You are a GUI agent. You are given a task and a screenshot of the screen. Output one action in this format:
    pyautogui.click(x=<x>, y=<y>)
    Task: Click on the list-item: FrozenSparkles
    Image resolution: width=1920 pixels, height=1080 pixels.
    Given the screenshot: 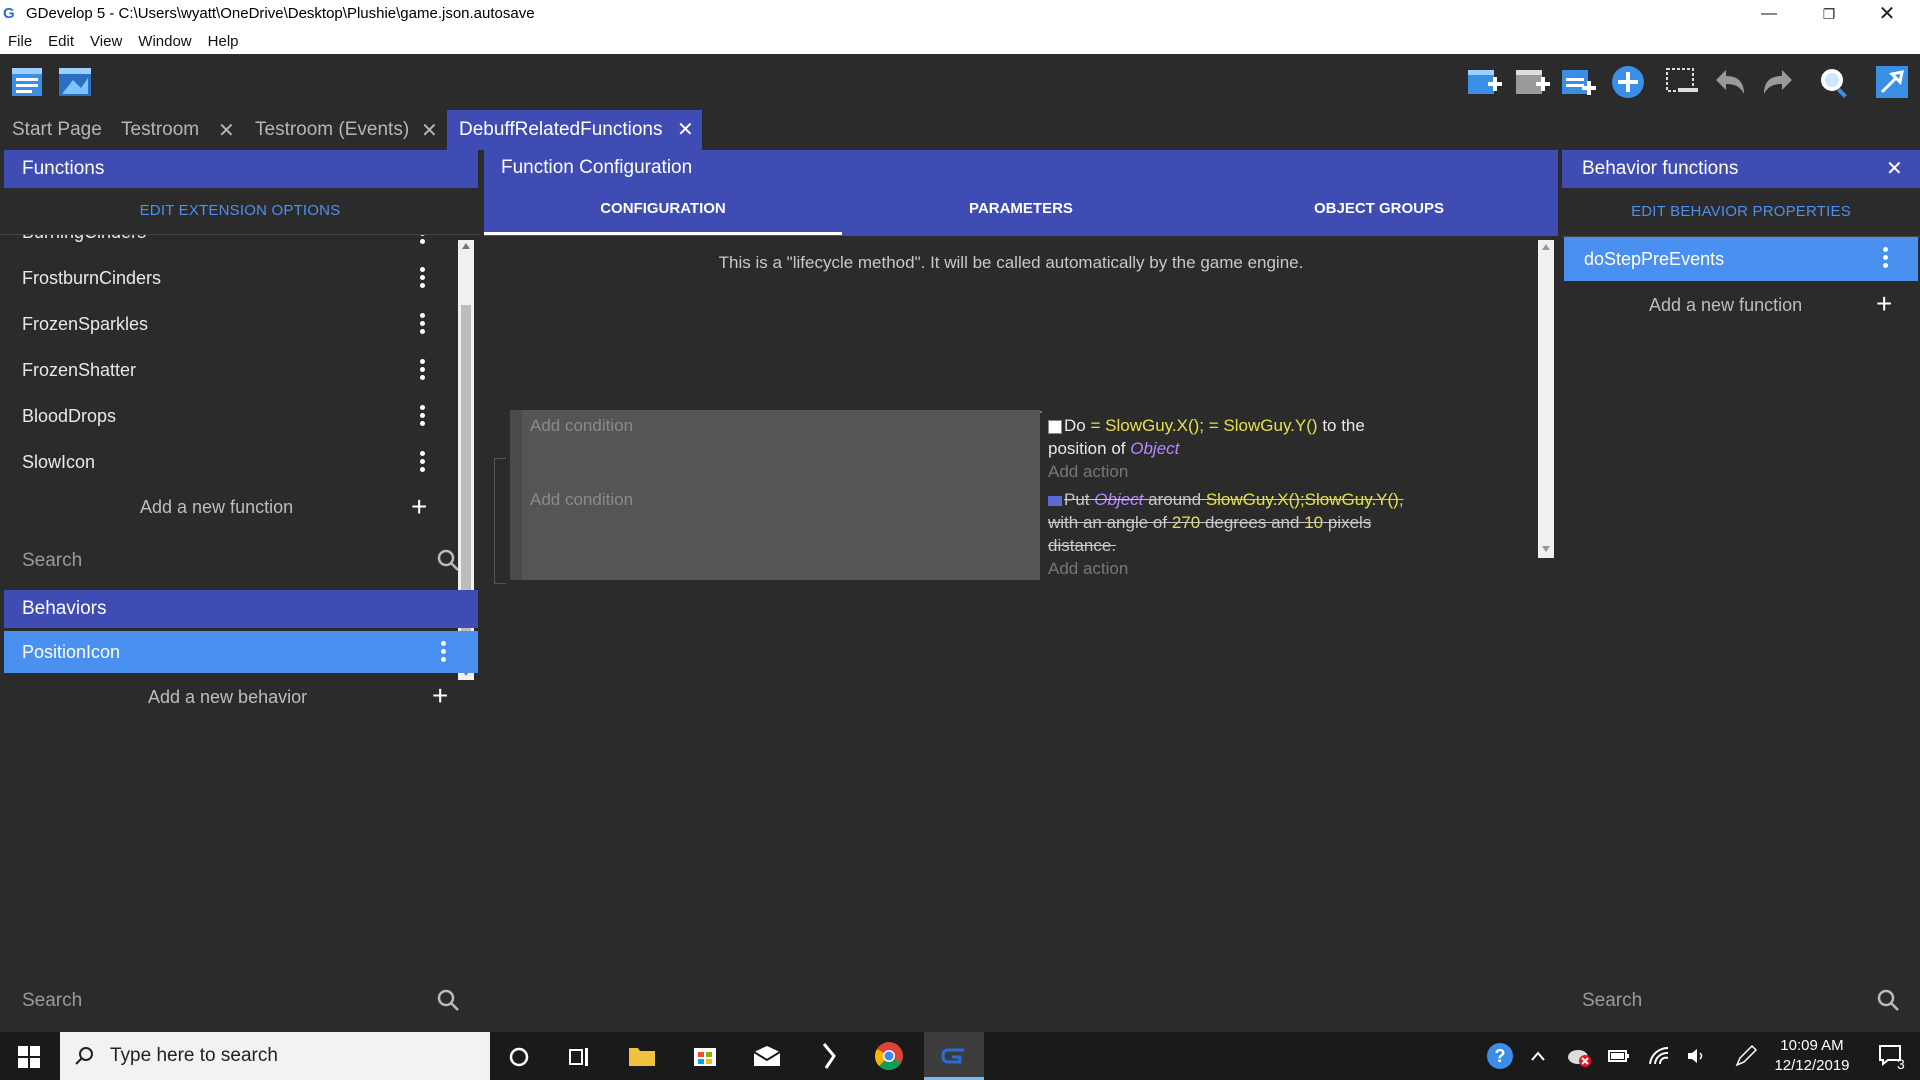 What is the action you would take?
    pyautogui.click(x=230, y=324)
    